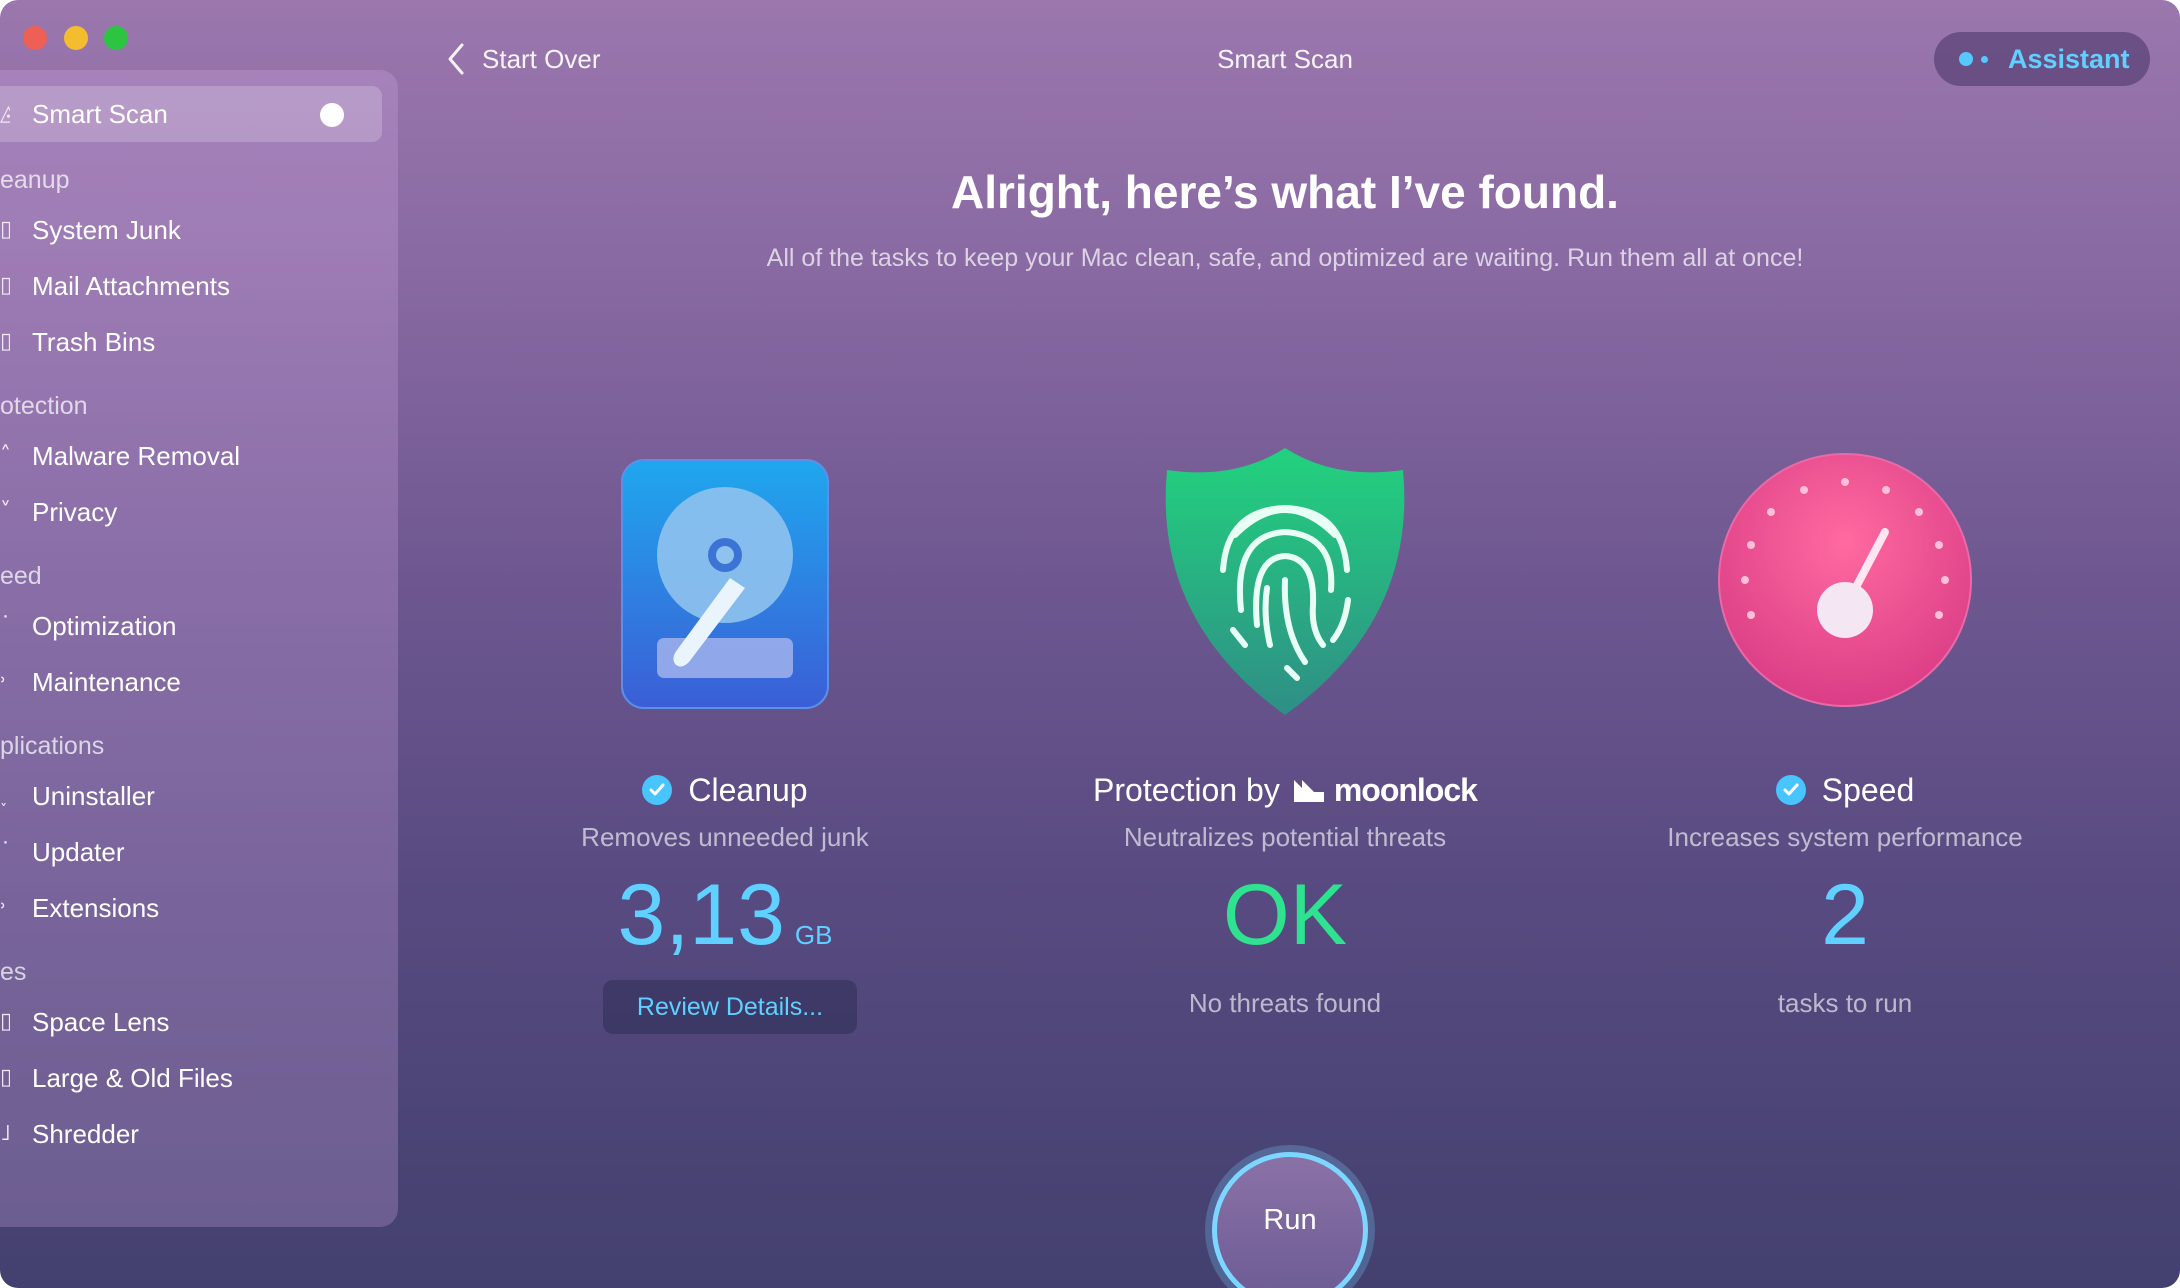 This screenshot has width=2180, height=1288. Describe the element at coordinates (1966, 59) in the screenshot. I see `assistant-dot-icon` at that location.